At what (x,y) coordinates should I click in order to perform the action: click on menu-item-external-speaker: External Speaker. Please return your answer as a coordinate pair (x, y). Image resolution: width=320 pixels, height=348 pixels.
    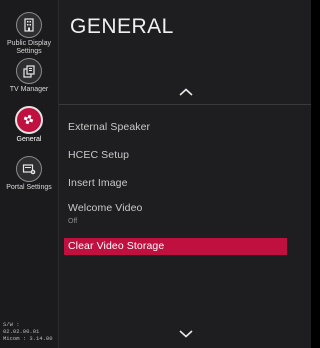
    Looking at the image, I should click on (109, 127).